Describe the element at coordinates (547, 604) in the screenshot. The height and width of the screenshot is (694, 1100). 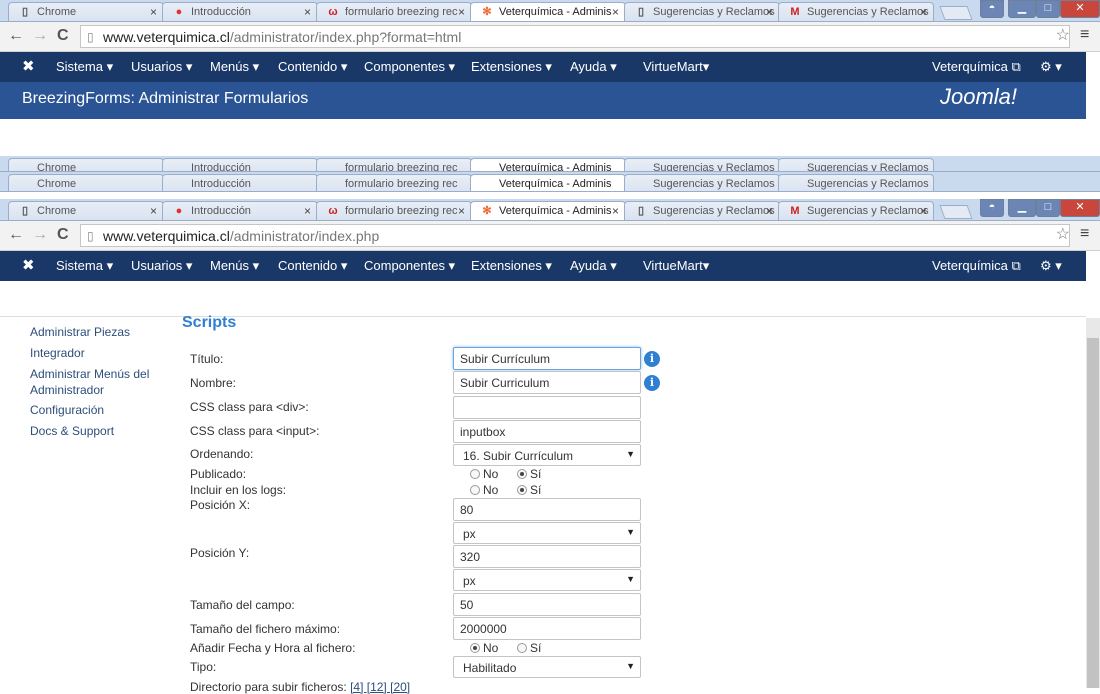
I see `tamano-input: 50` at that location.